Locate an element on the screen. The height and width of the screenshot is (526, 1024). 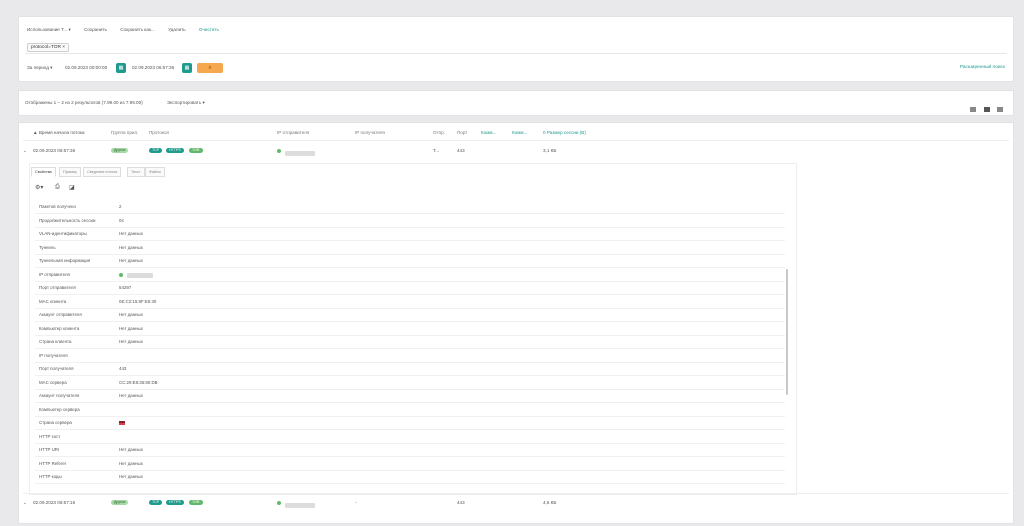
row-divider is located at coordinates (516, 493).